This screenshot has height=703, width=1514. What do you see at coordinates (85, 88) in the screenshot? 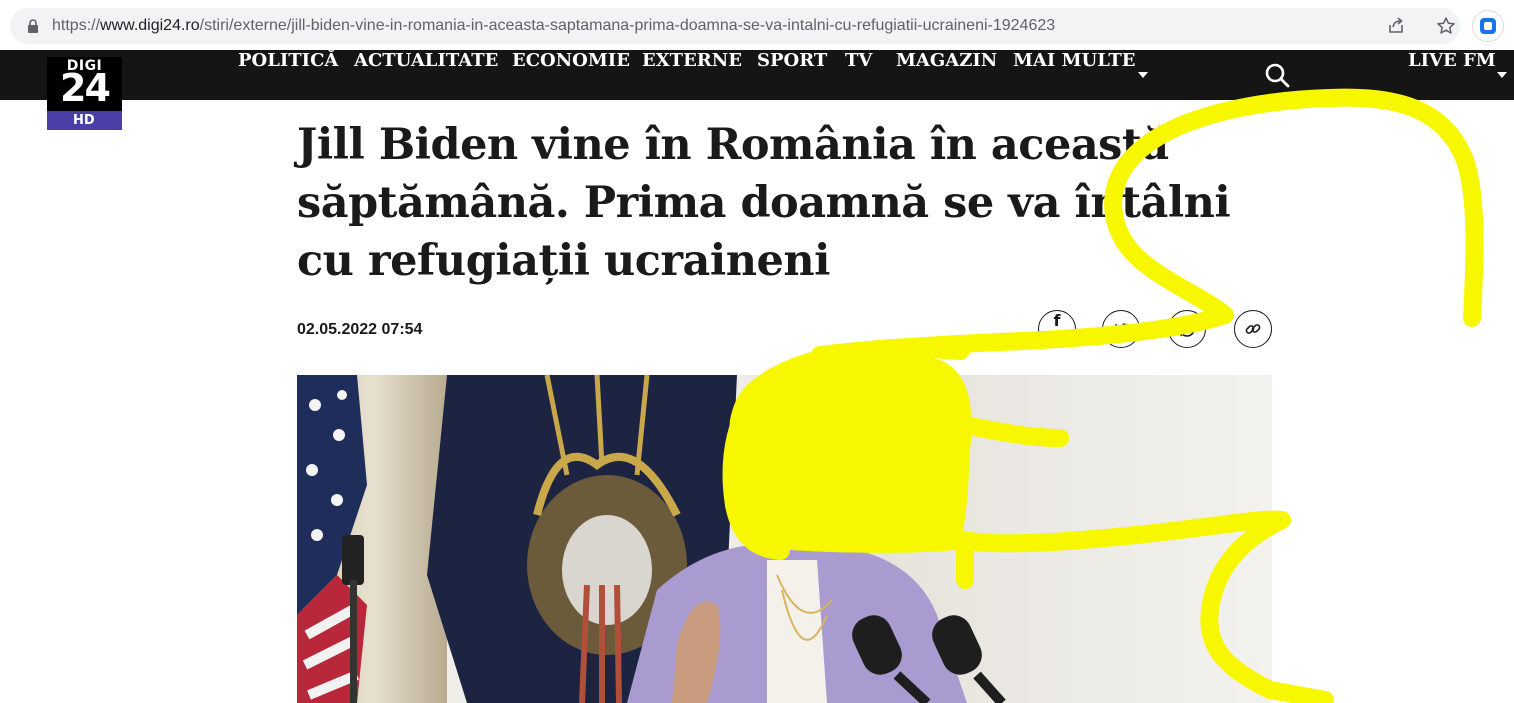
I see `logo-text-24: 24` at bounding box center [85, 88].